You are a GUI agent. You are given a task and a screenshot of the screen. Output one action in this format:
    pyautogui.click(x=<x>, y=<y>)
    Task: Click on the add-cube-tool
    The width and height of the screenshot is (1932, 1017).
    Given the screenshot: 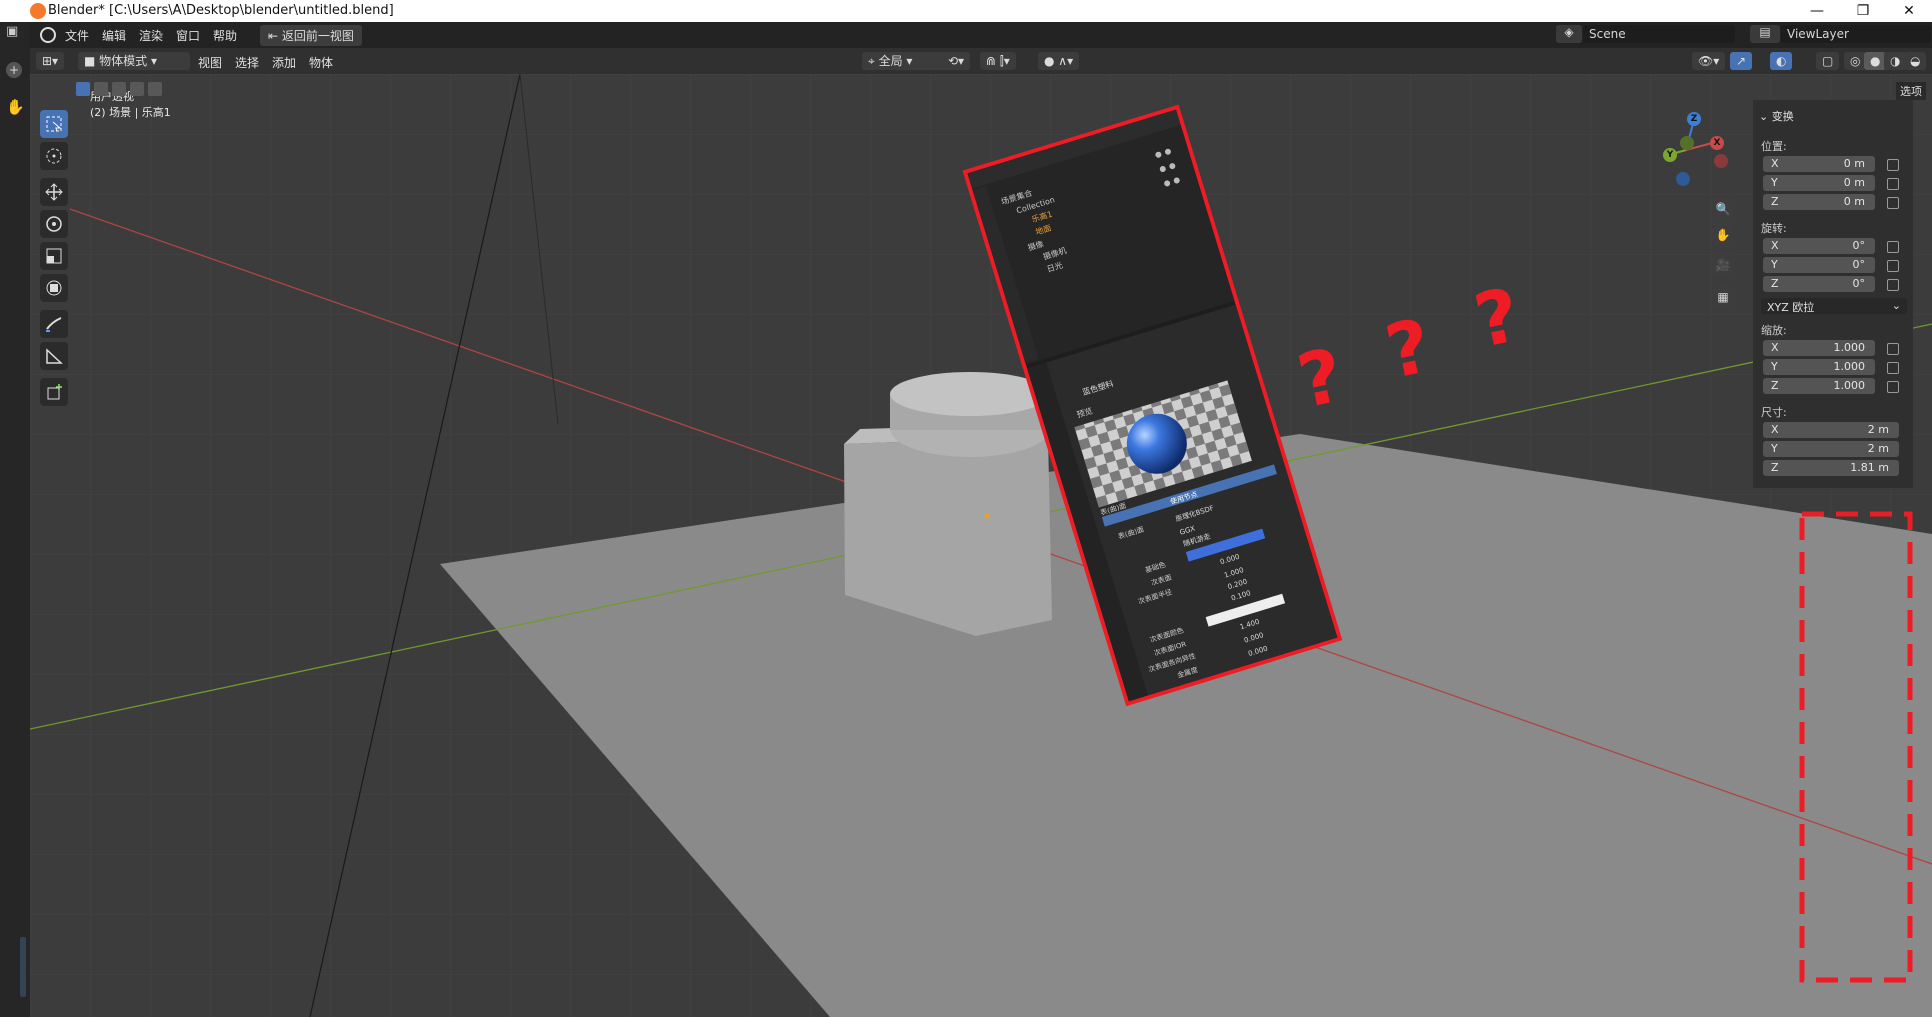 What is the action you would take?
    pyautogui.click(x=54, y=392)
    